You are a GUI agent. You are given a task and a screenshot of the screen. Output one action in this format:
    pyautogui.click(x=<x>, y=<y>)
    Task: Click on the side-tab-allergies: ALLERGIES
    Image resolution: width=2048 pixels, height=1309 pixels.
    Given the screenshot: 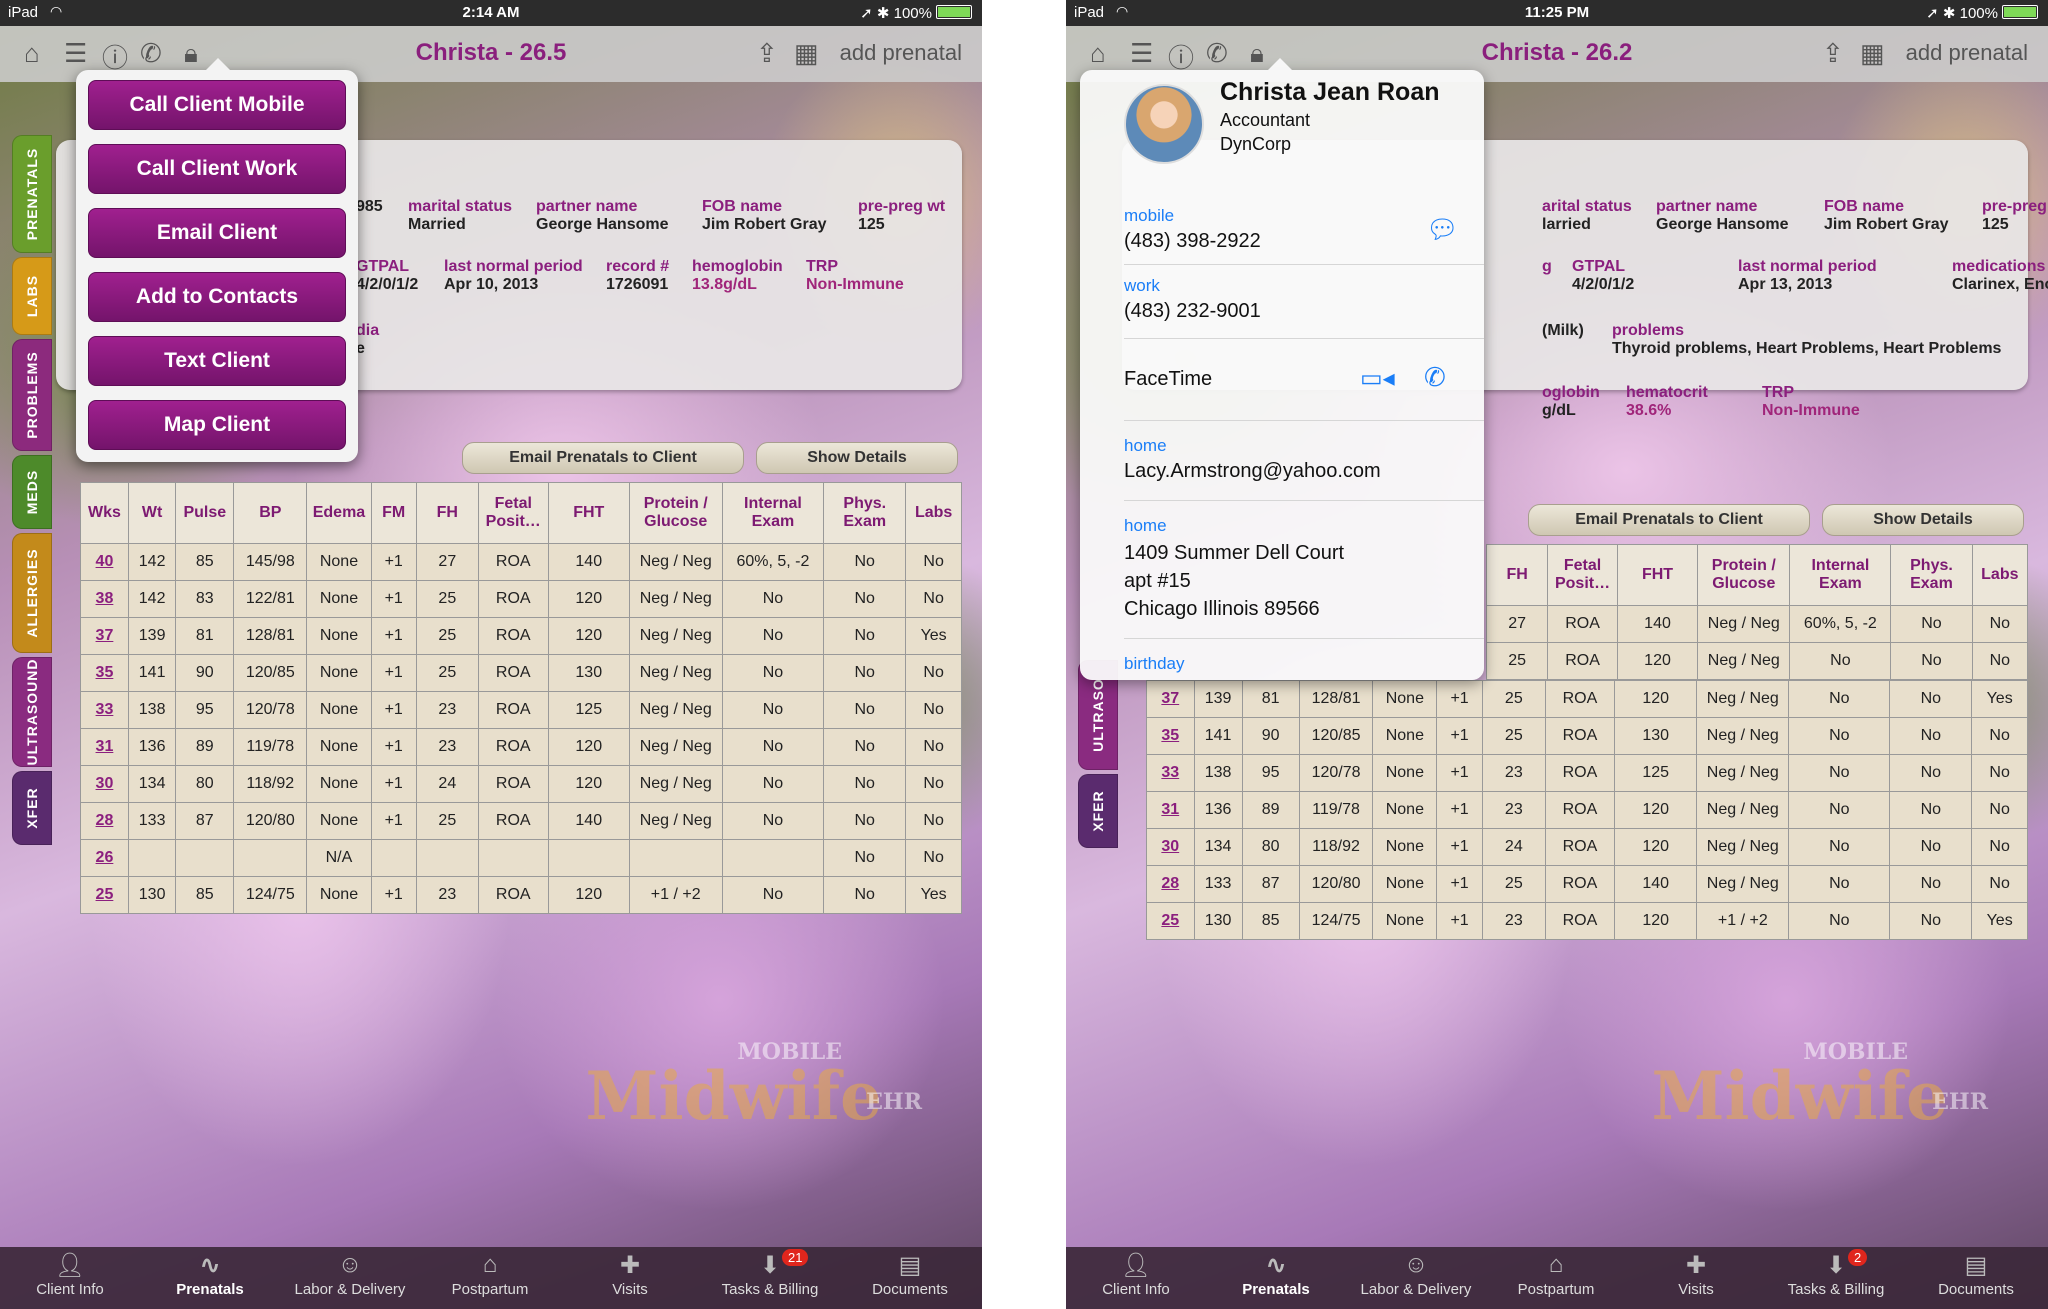 What is the action you would take?
    pyautogui.click(x=32, y=593)
    